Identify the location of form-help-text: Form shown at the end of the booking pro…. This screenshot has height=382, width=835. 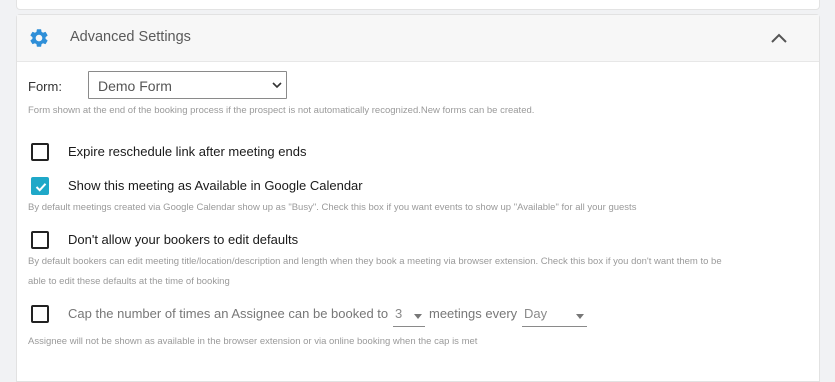
(281, 110).